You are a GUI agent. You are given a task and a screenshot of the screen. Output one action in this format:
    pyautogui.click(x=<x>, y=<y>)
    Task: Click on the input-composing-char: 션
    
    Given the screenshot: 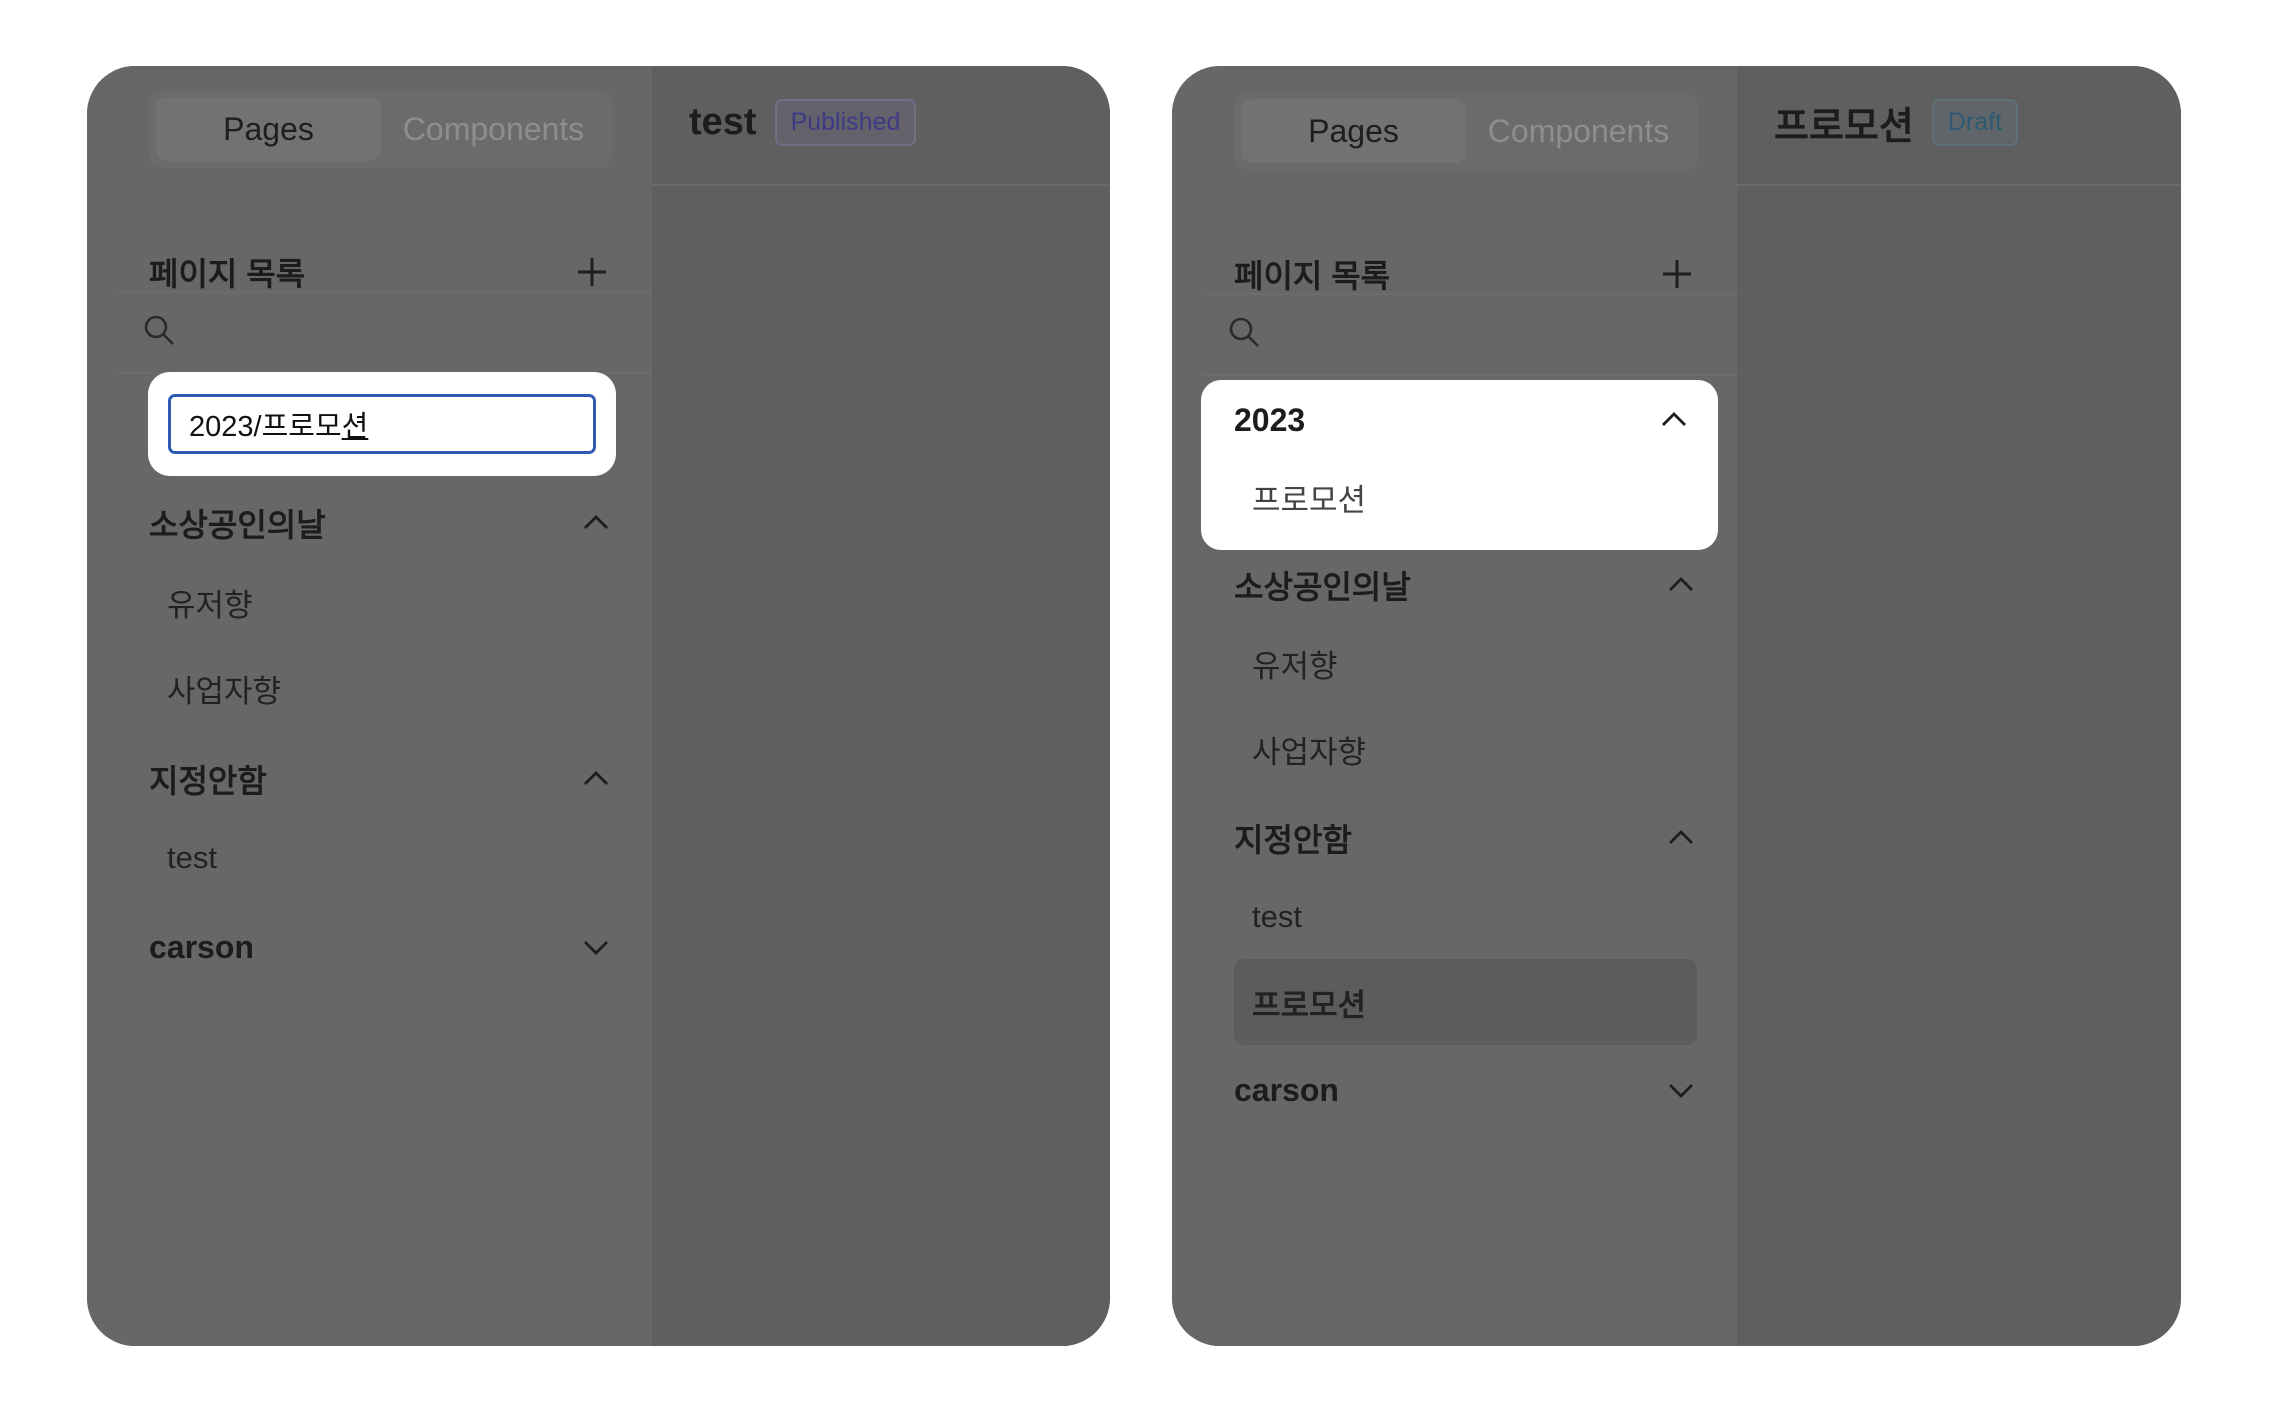 What is the action you would take?
    pyautogui.click(x=355, y=427)
    